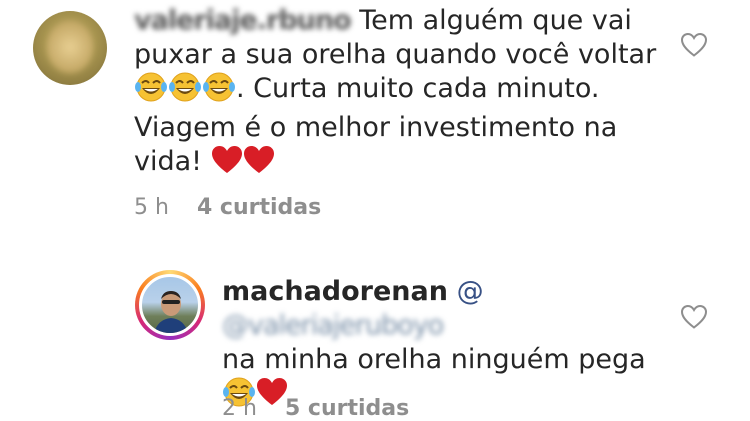 This screenshot has width=750, height=421. Describe the element at coordinates (470, 291) in the screenshot. I see `reply-mention-at: @` at that location.